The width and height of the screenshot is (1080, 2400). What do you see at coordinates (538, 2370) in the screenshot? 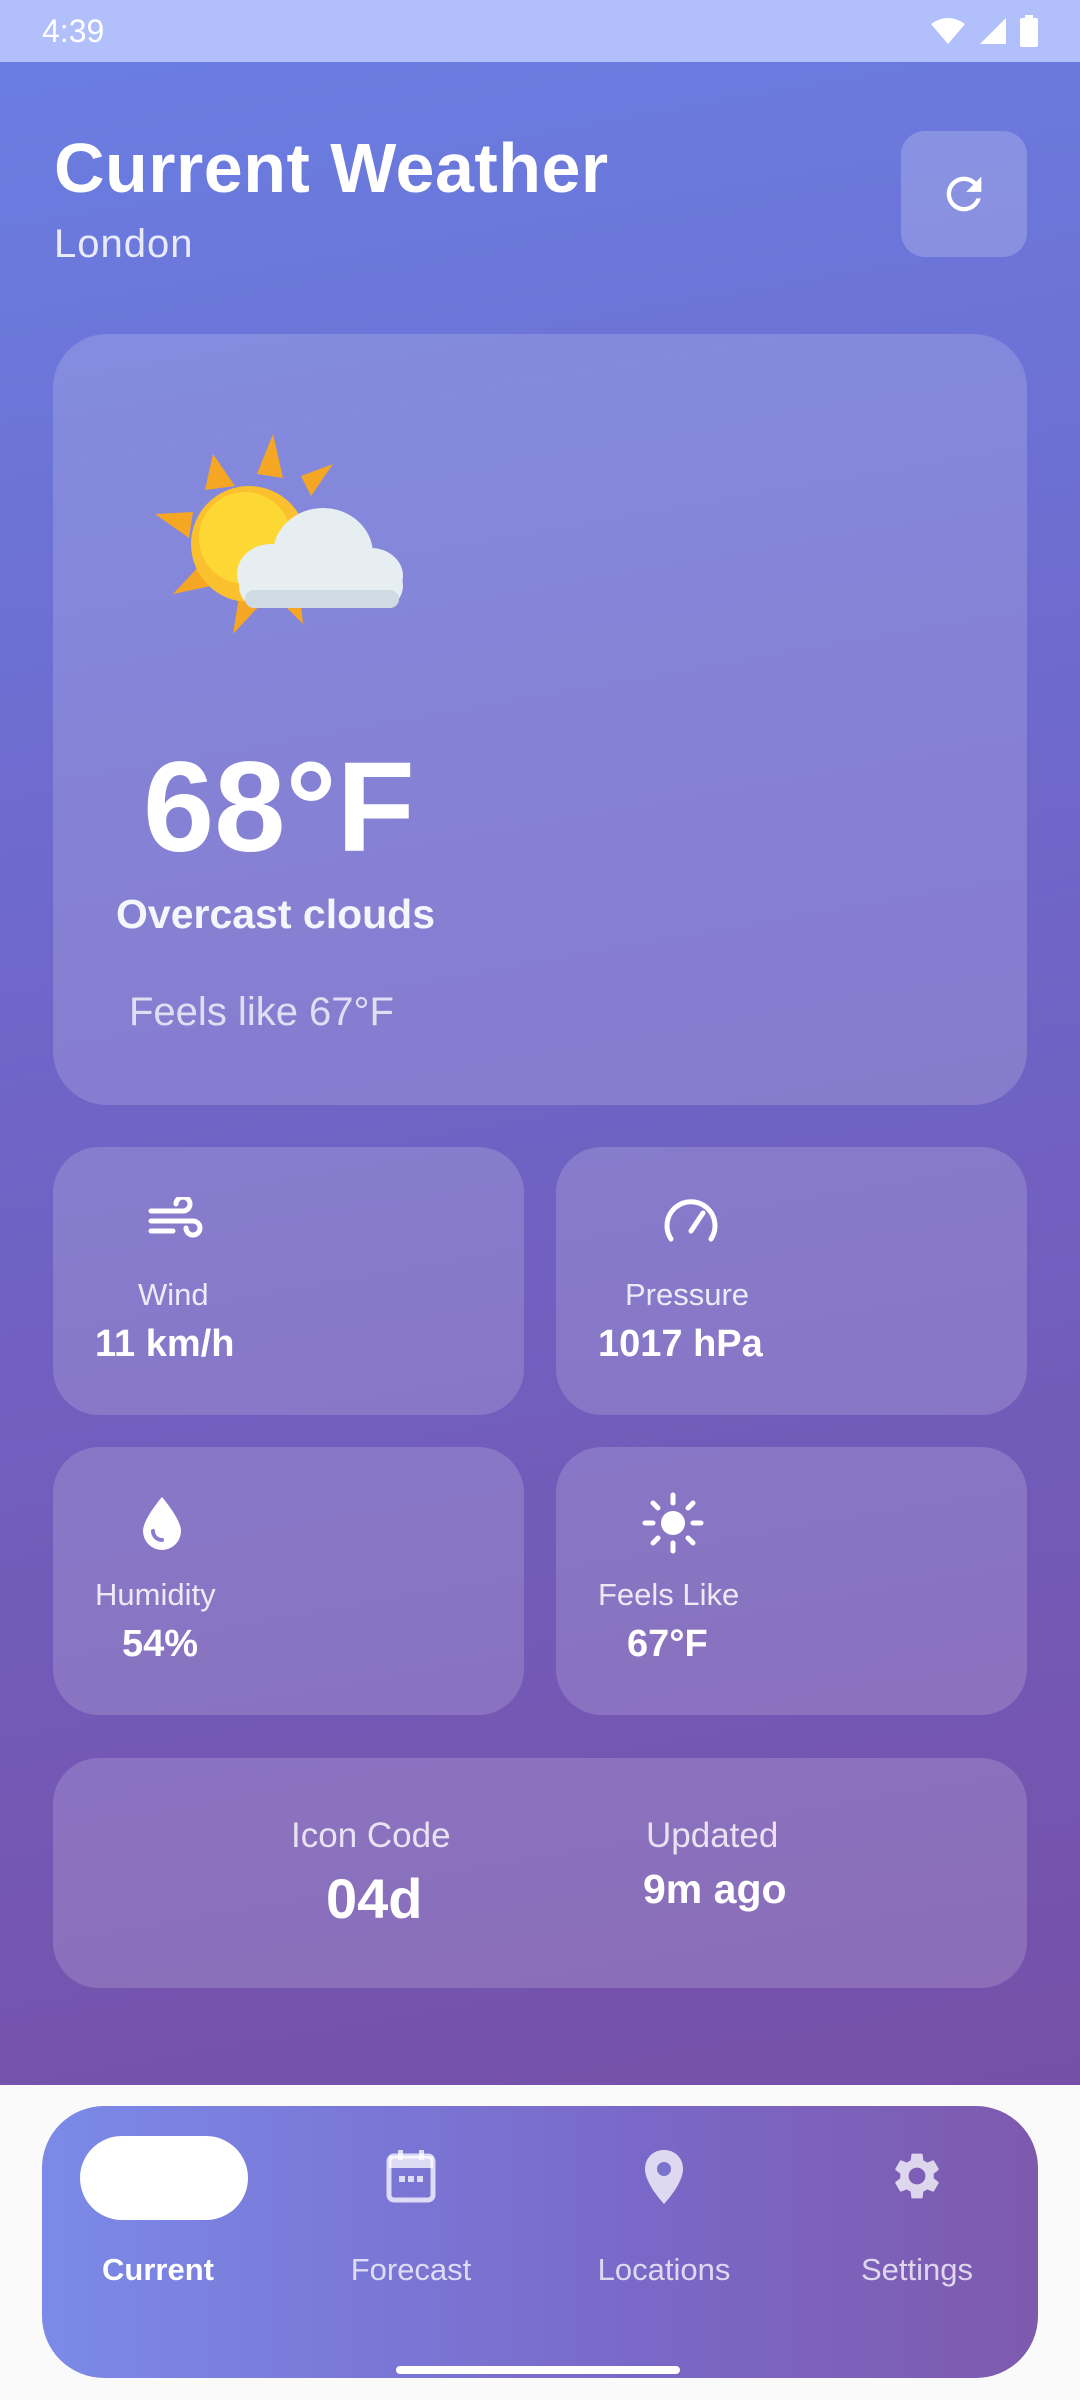
I see `home-indicator` at bounding box center [538, 2370].